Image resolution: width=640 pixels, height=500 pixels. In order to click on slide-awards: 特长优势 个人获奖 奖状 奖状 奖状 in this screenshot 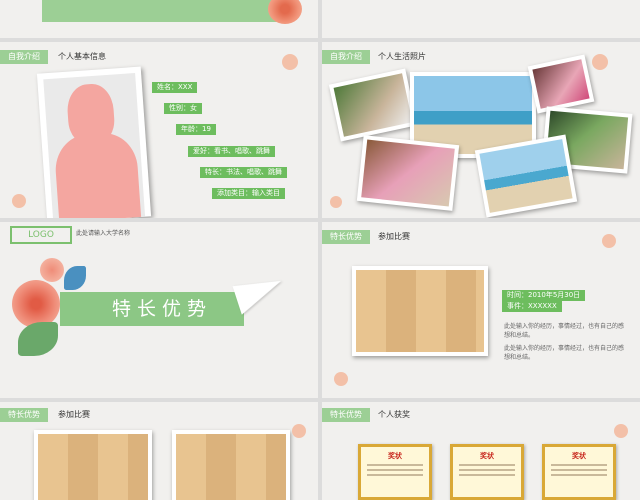, I will do `click(481, 451)`.